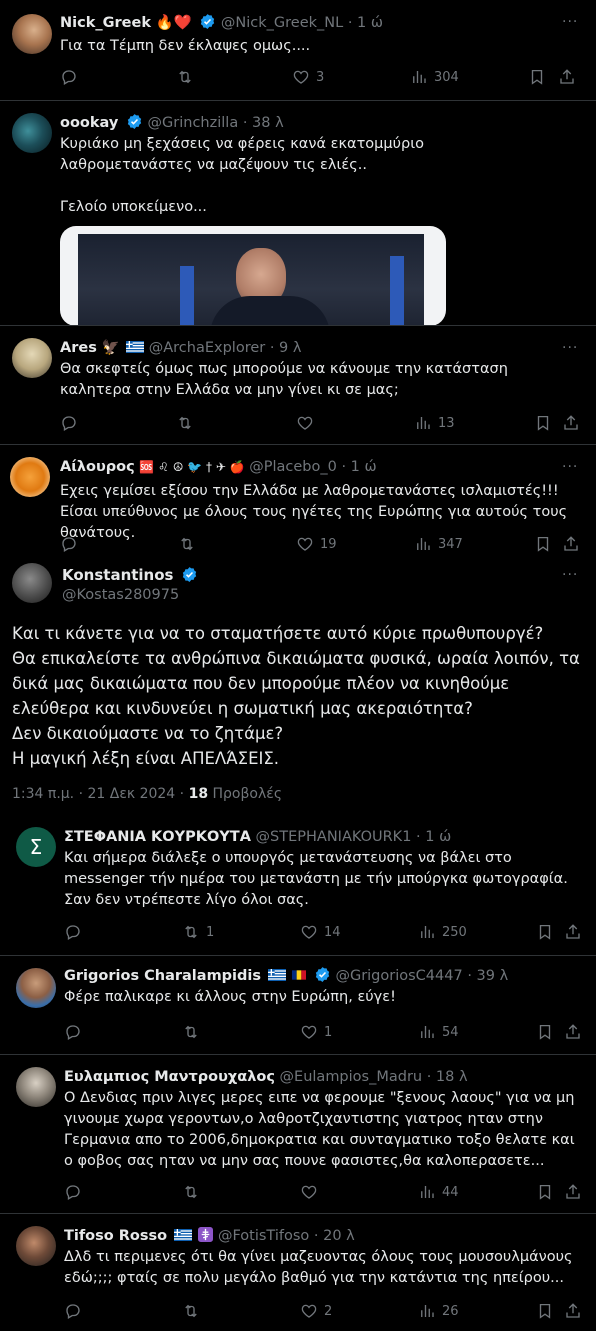 This screenshot has height=1331, width=596. I want to click on timestamp: · 38 λ, so click(263, 123).